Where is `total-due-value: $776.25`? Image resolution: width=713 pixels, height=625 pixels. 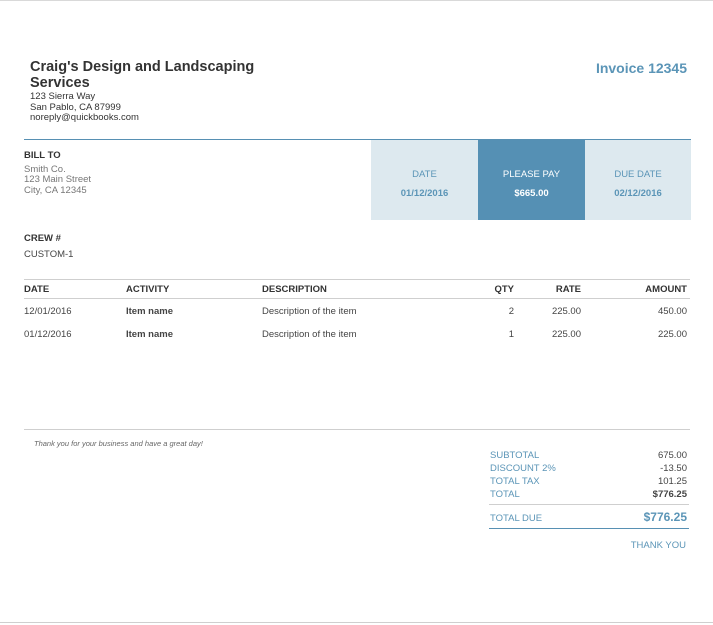
total-due-value: $776.25 is located at coordinates (665, 517).